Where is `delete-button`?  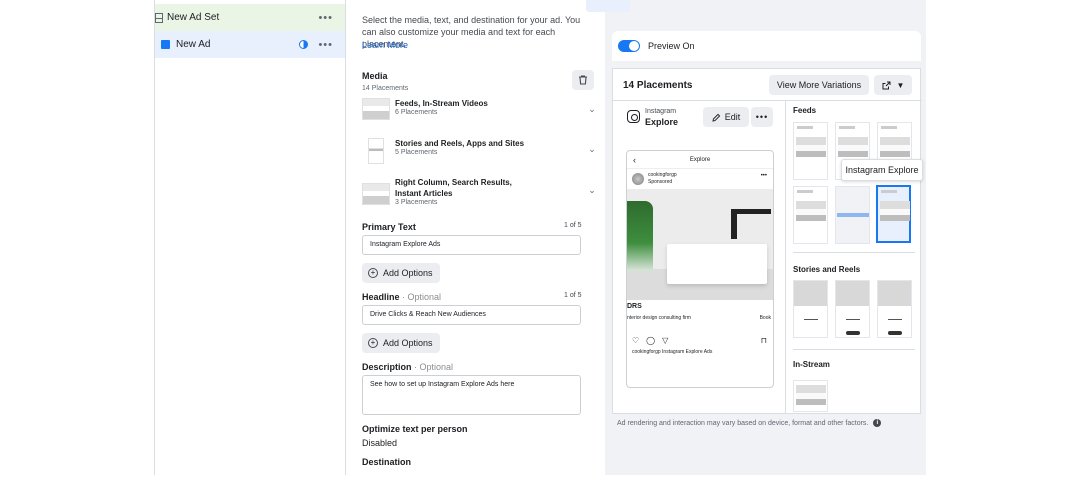 delete-button is located at coordinates (583, 80).